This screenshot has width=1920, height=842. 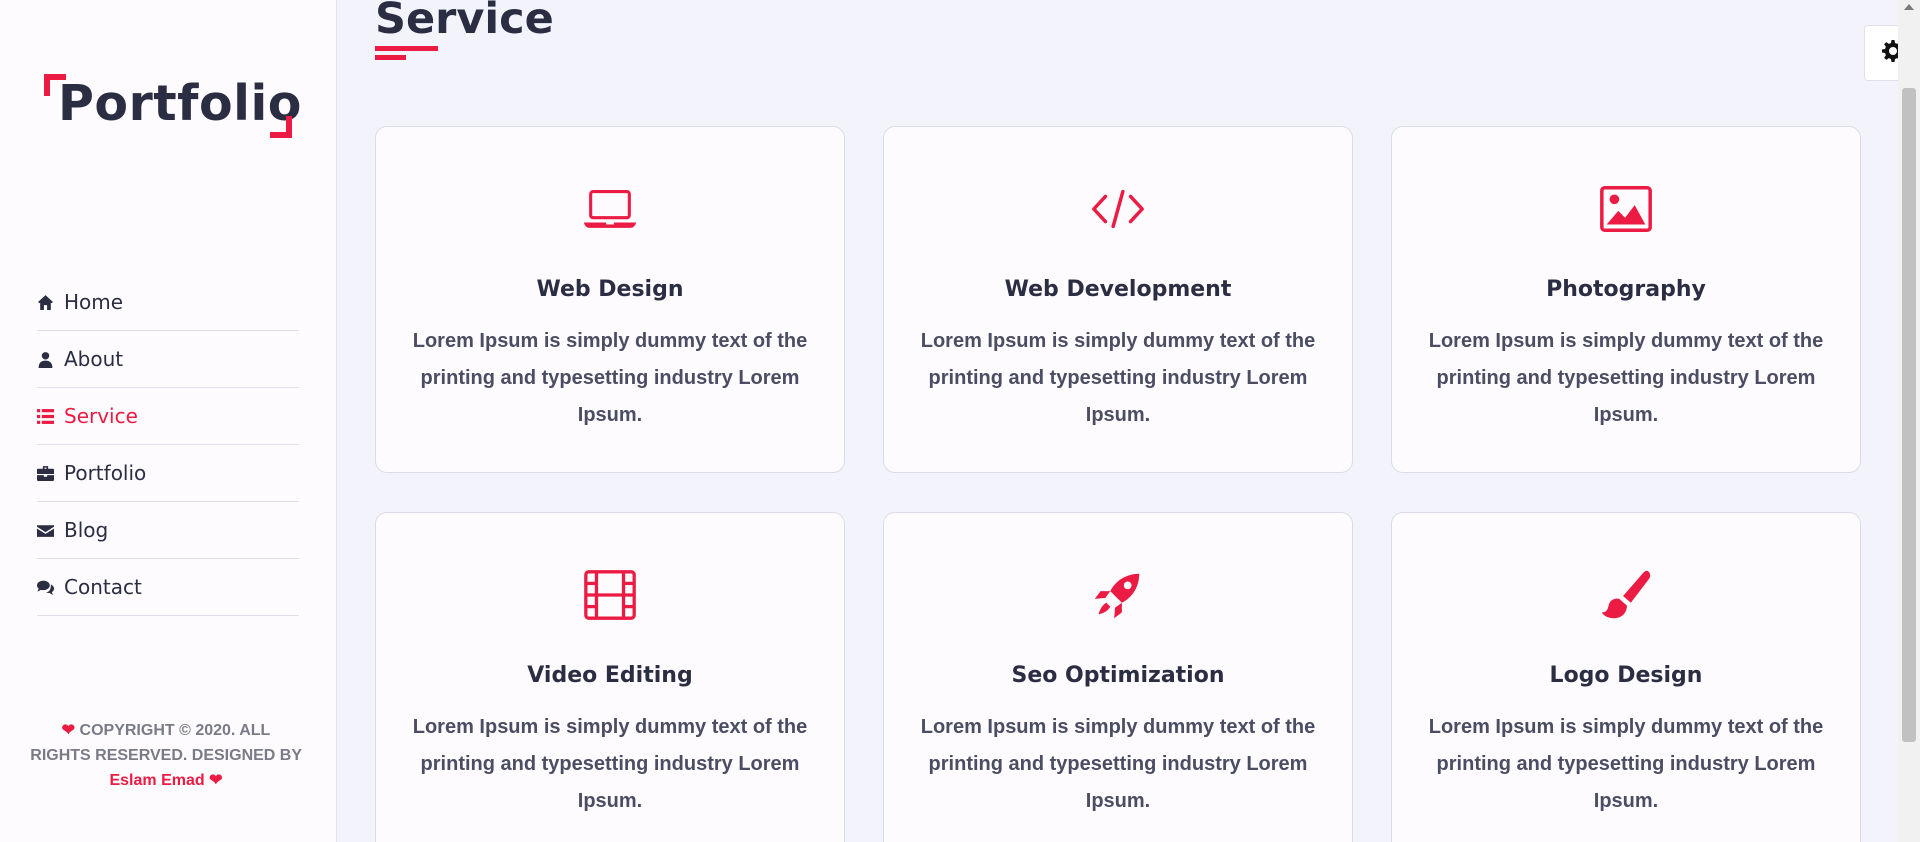 What do you see at coordinates (610, 209) in the screenshot?
I see `laptop-icon` at bounding box center [610, 209].